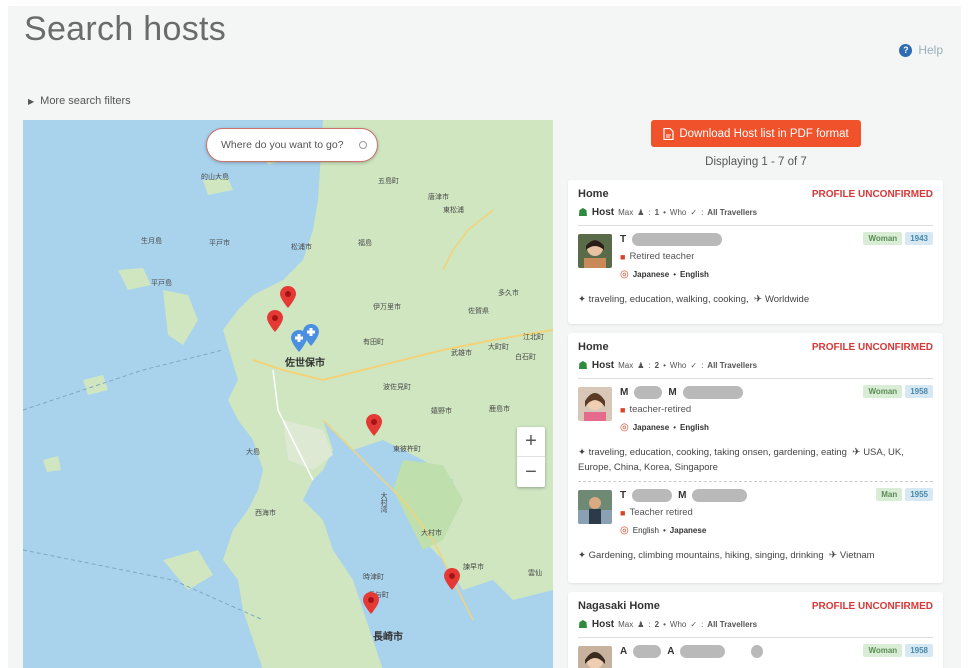 This screenshot has height=668, width=969. I want to click on map-label: 武雄市, so click(461, 353).